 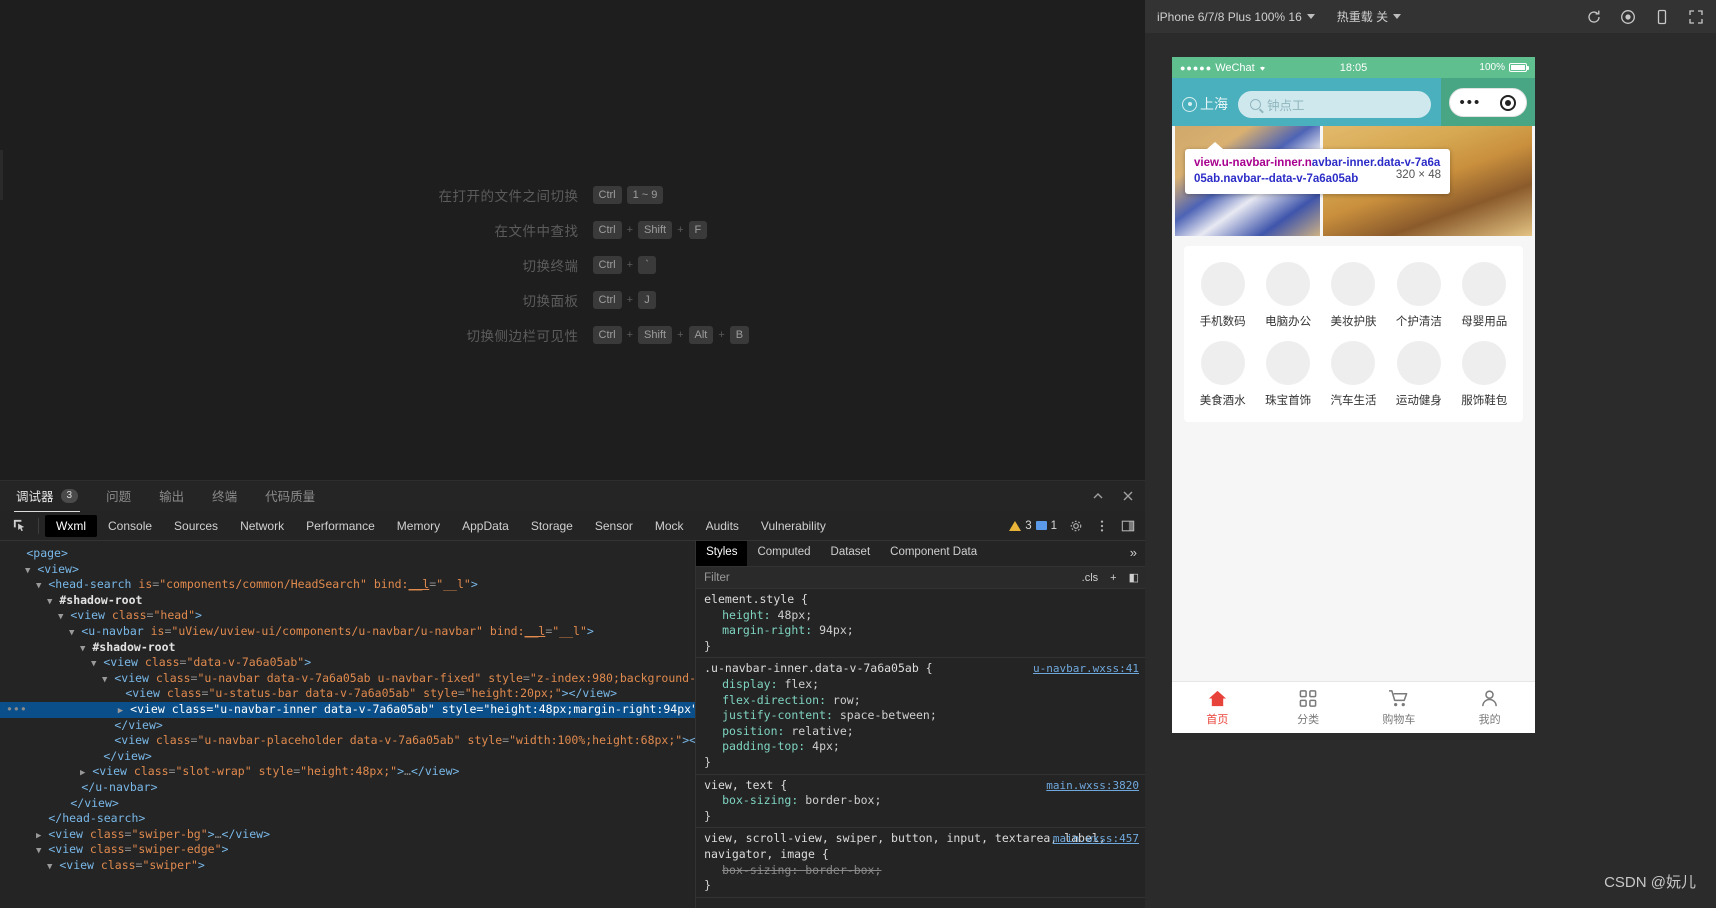 What do you see at coordinates (1128, 496) in the screenshot?
I see `close-icon` at bounding box center [1128, 496].